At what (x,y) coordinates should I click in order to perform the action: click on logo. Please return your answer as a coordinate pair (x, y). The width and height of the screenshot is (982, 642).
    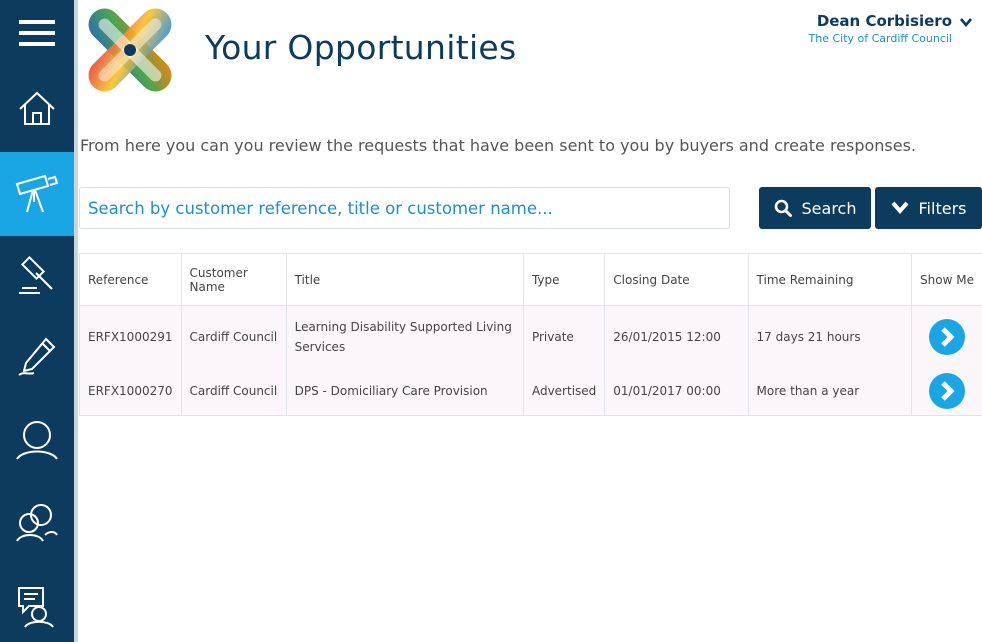
    Looking at the image, I should click on (130, 50).